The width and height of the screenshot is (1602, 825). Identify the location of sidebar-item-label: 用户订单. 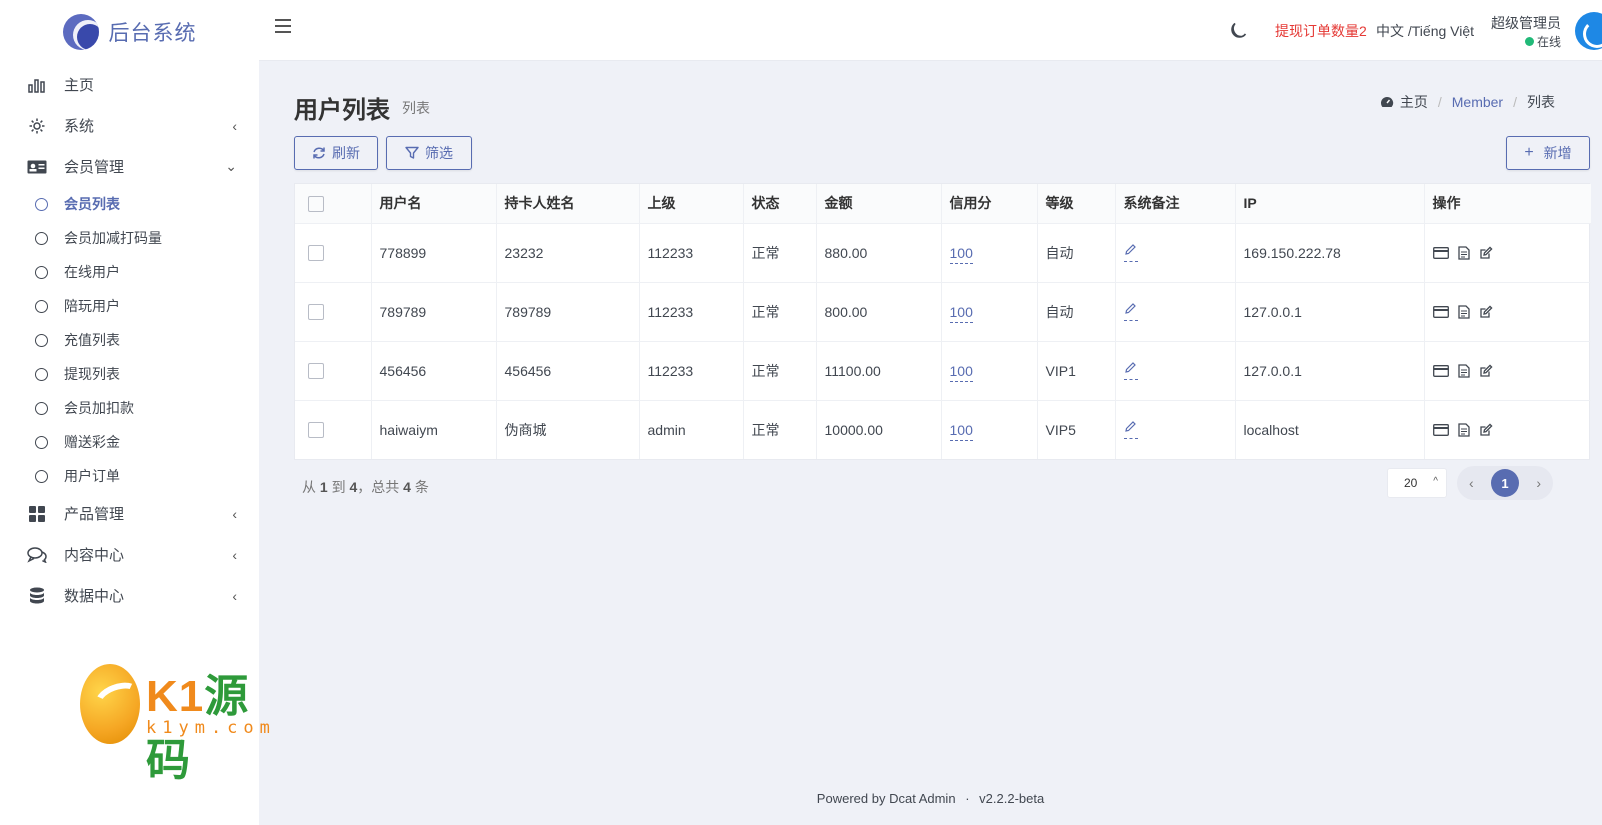
(92, 476).